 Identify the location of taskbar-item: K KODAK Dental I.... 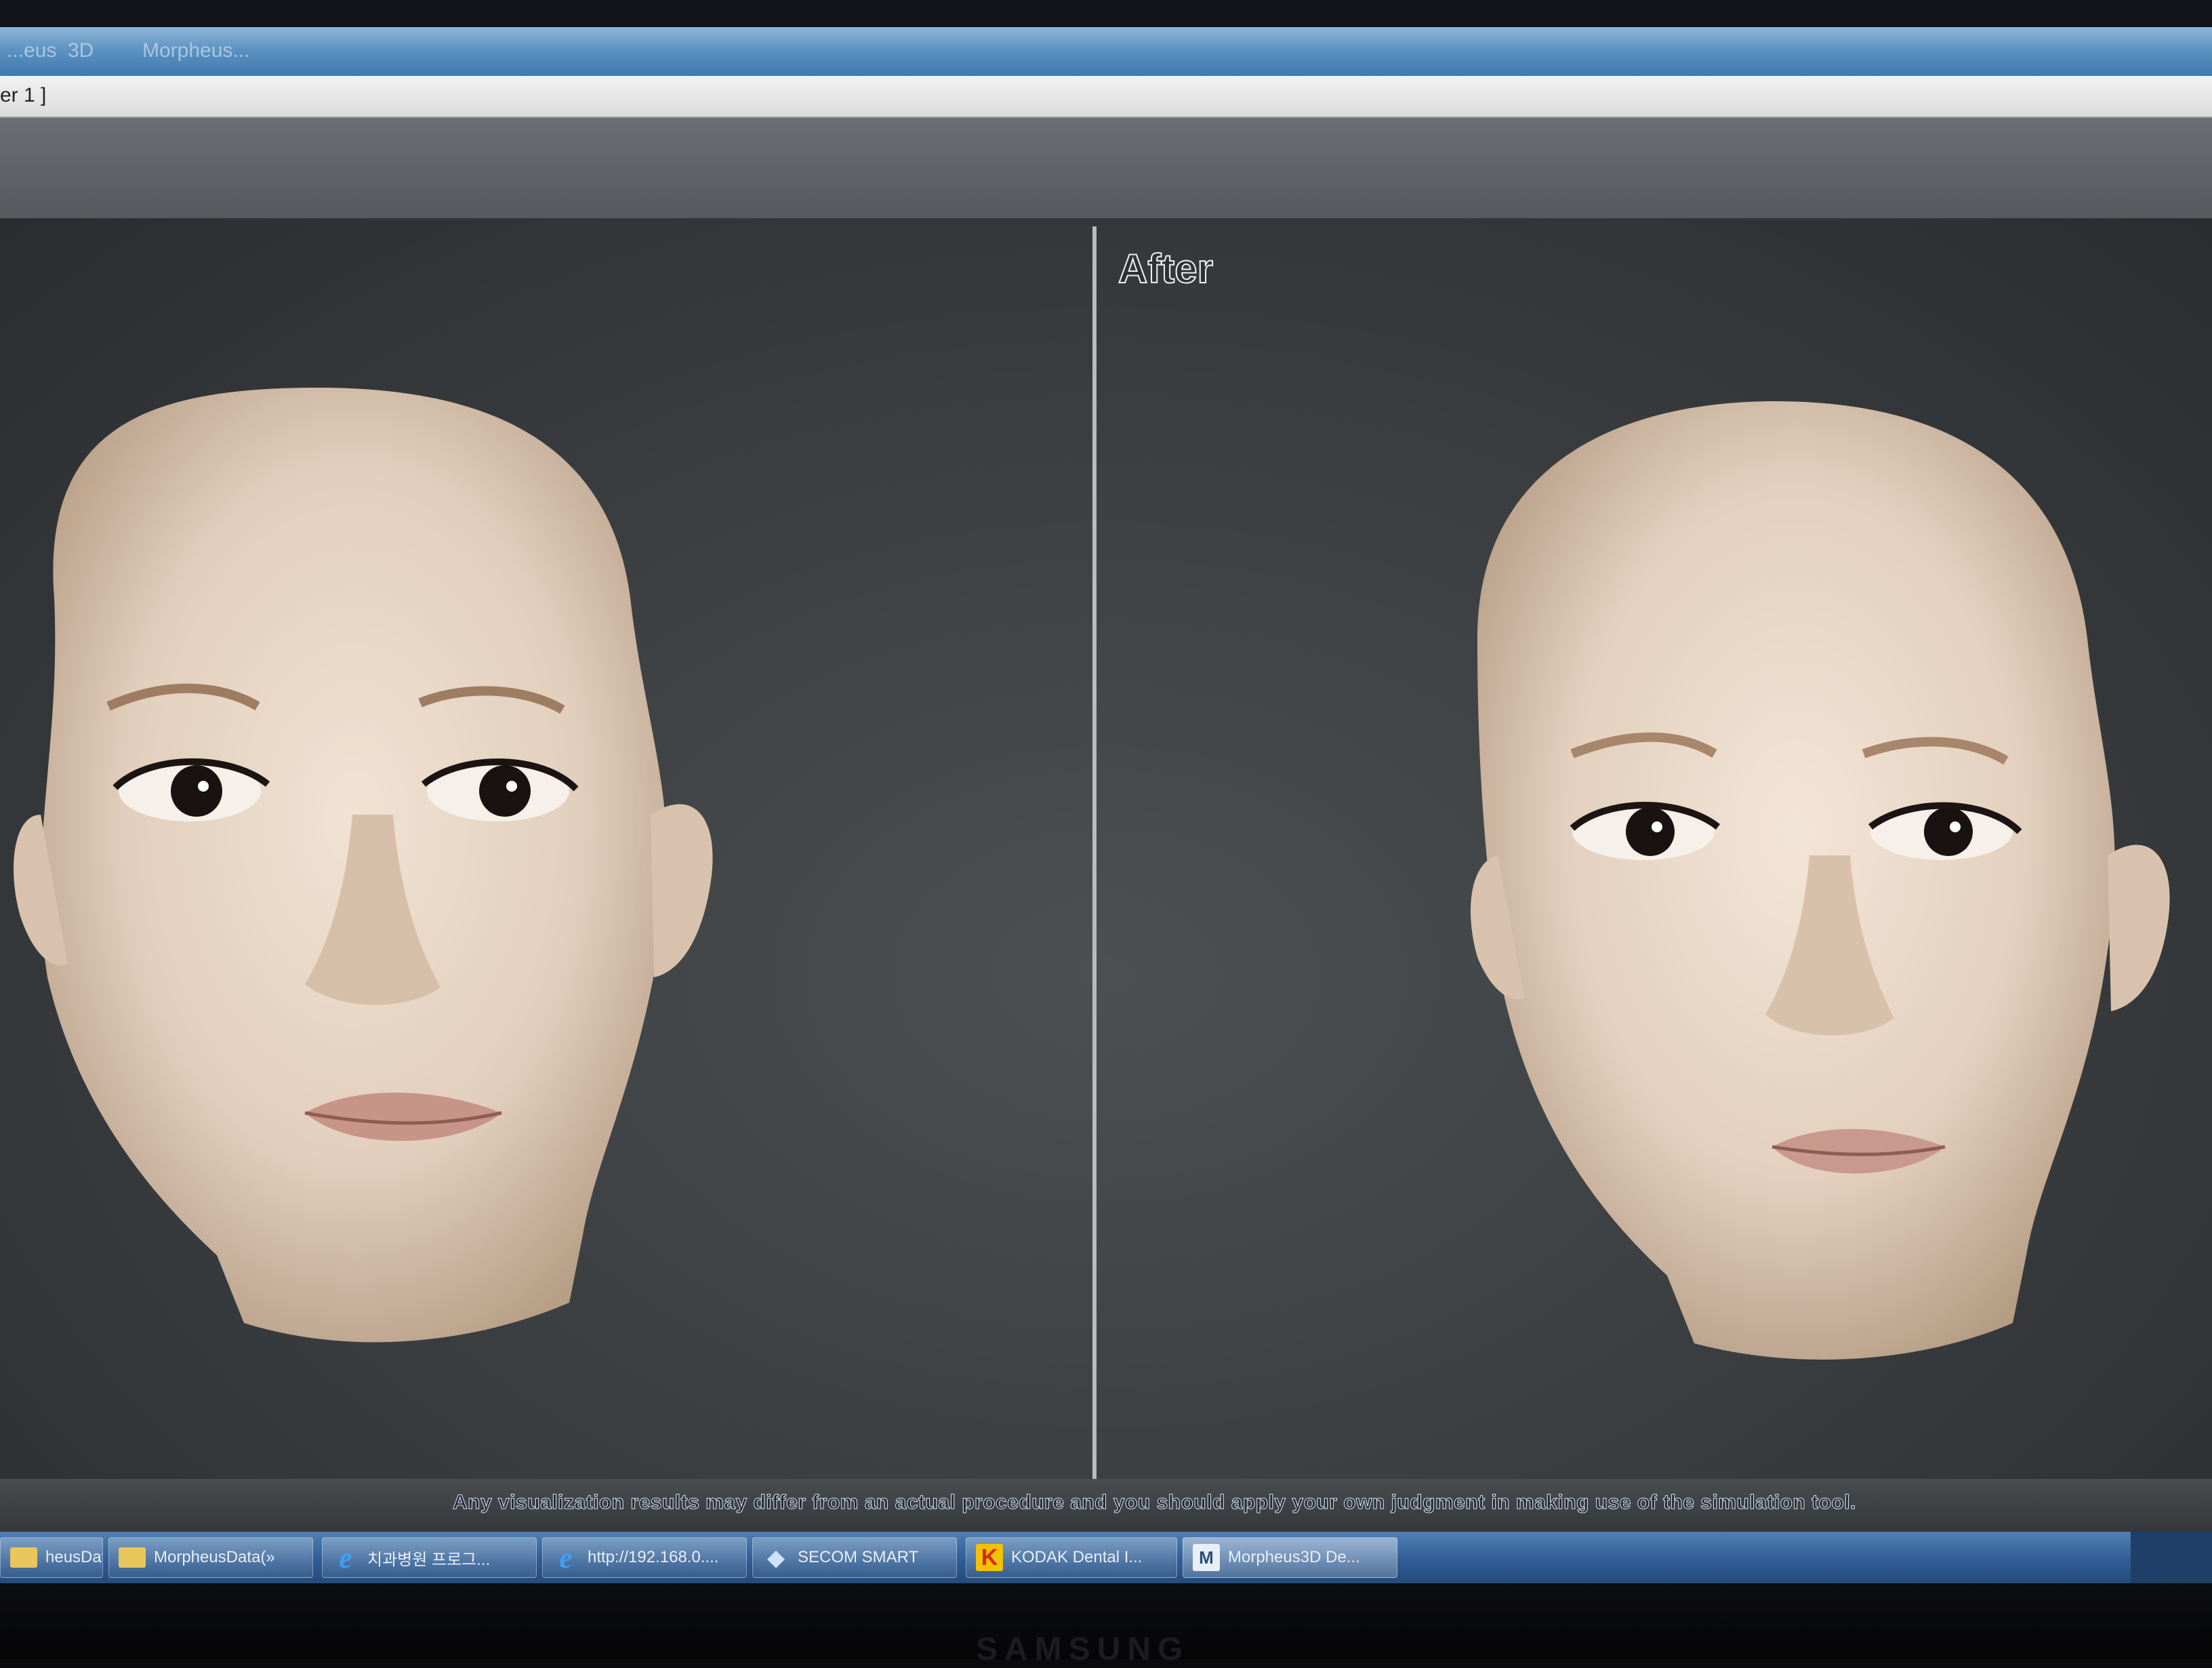
(1071, 1557).